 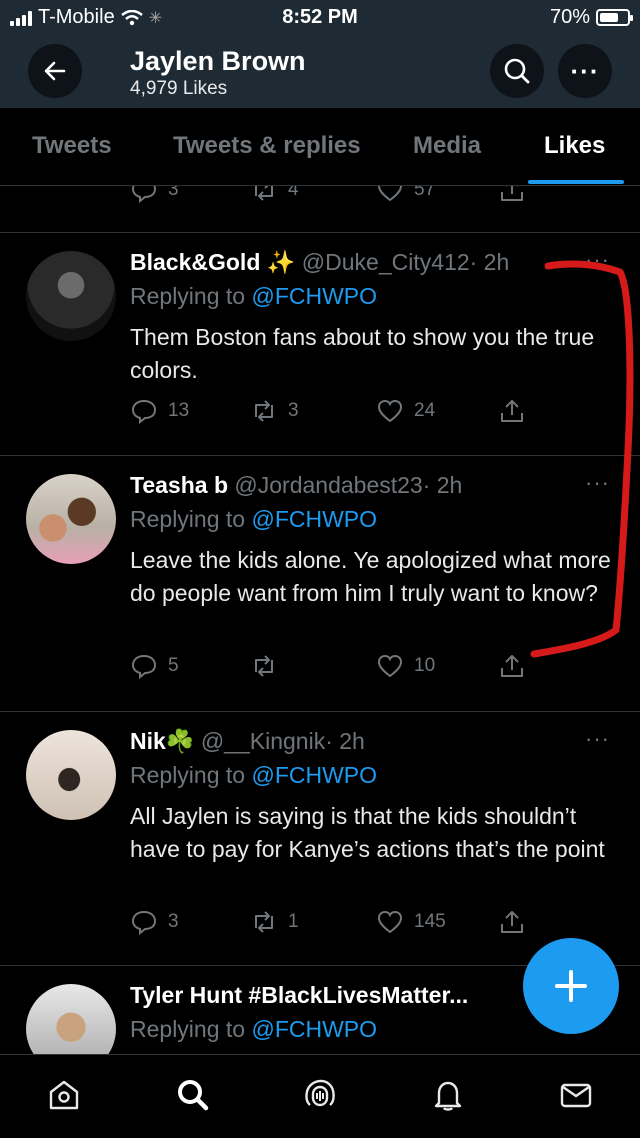 I want to click on reply-action: 5, so click(x=154, y=666).